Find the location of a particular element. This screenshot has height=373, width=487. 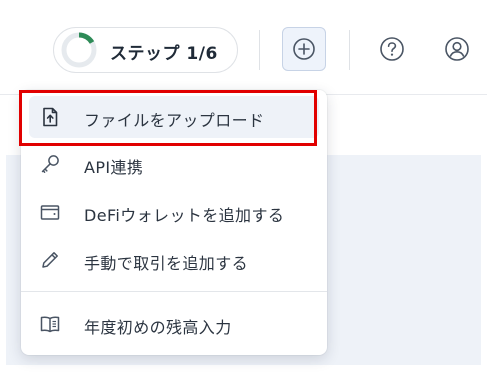

menu-item-api: API連携 is located at coordinates (174, 164).